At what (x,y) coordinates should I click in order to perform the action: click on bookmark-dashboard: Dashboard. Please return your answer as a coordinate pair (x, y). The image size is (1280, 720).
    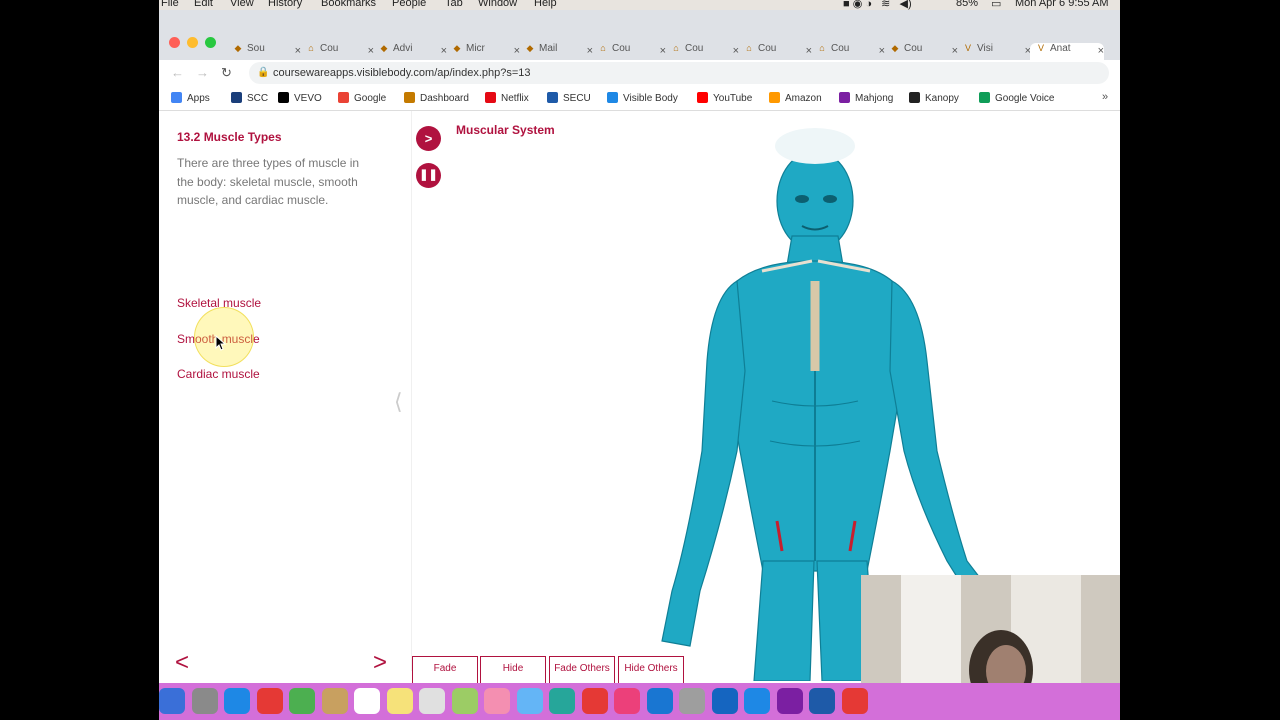
    Looking at the image, I should click on (436, 98).